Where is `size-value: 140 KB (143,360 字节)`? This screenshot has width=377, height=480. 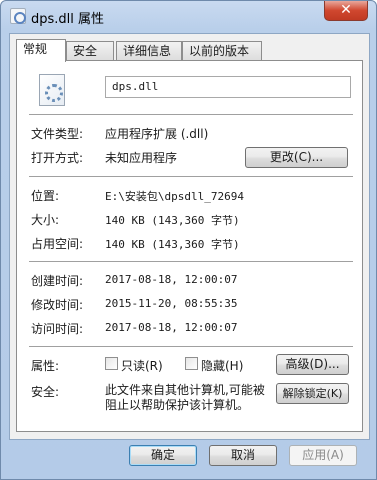
size-value: 140 KB (143,360 字节) is located at coordinates (172, 220).